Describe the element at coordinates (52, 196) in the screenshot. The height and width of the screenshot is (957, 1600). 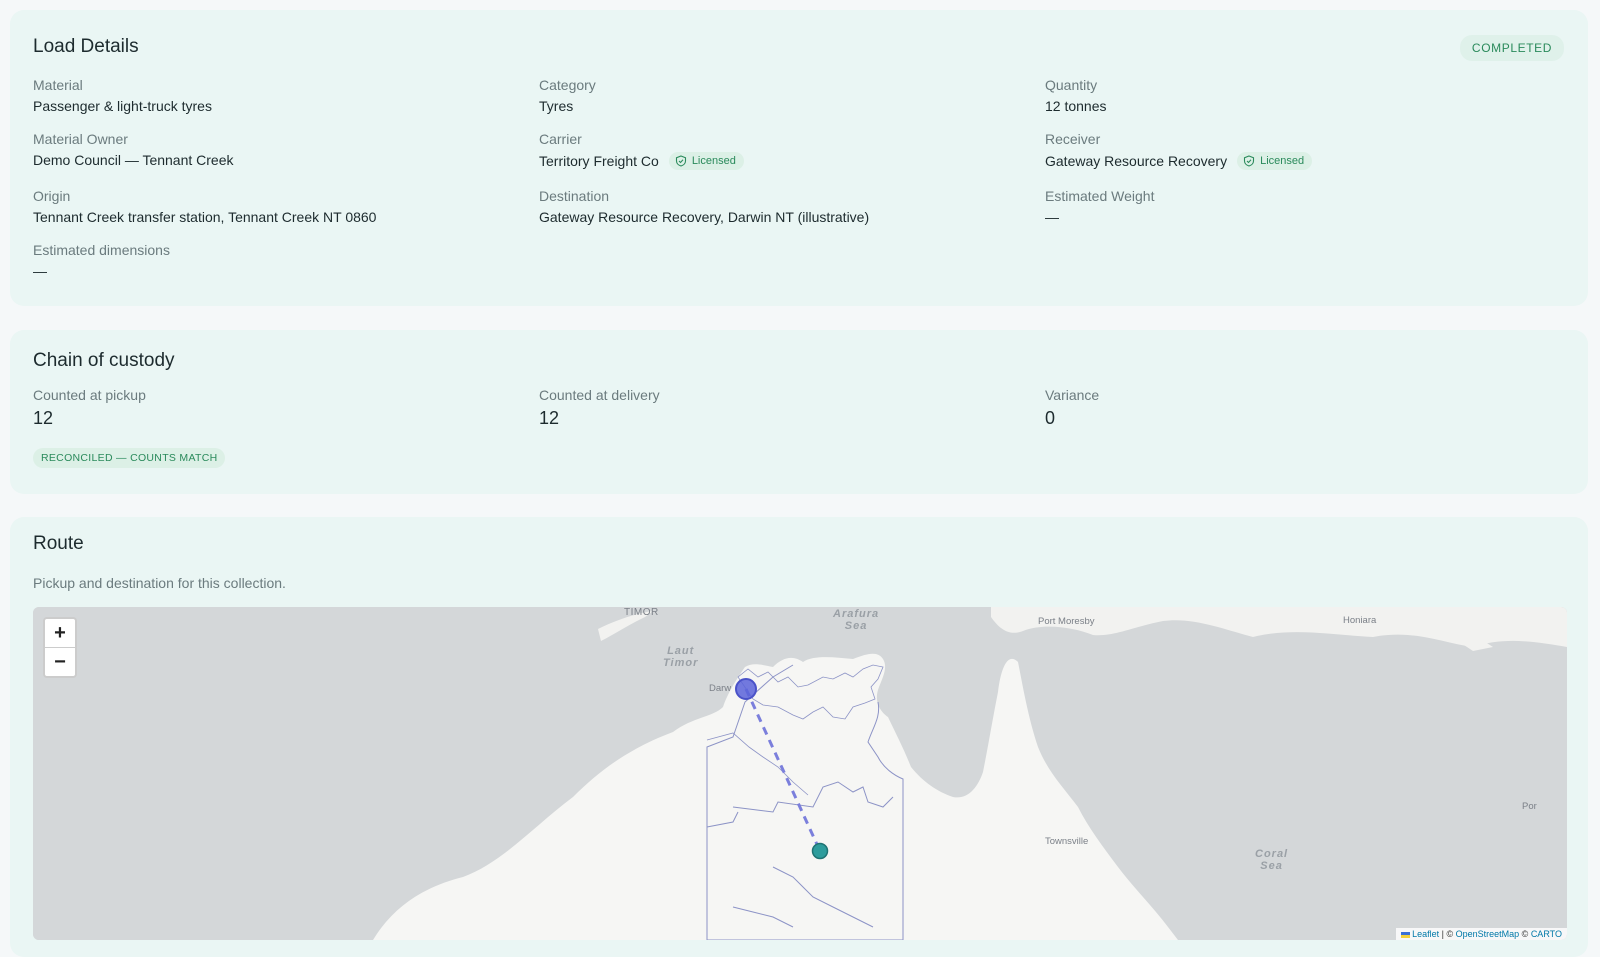
I see `origin-label: Origin` at that location.